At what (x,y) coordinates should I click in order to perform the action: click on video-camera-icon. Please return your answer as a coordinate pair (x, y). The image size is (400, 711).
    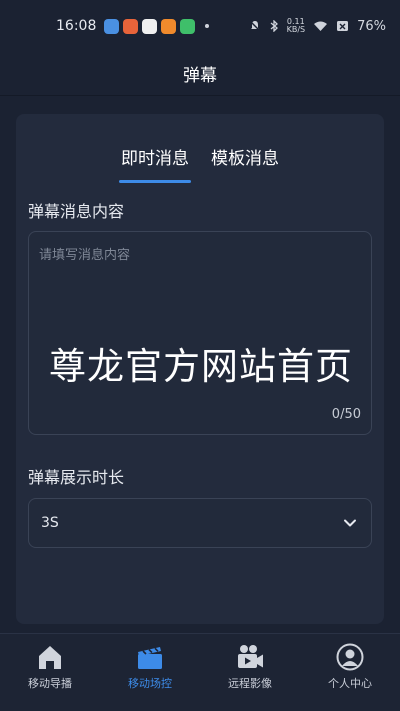
    Looking at the image, I should click on (250, 656).